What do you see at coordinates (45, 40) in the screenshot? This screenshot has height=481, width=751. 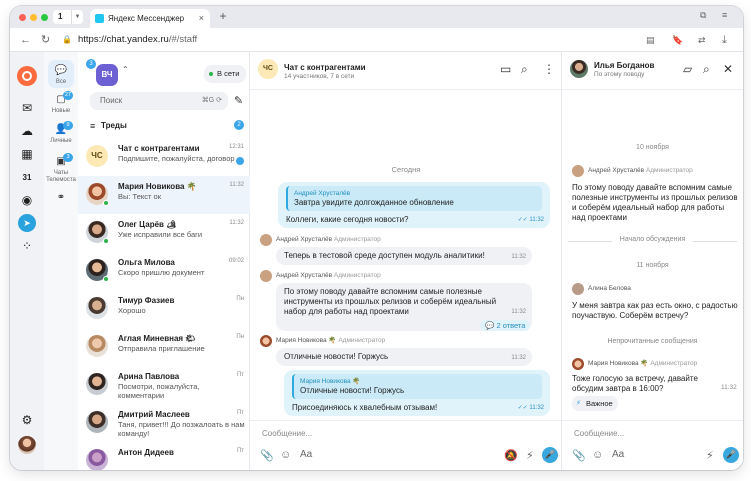 I see `reload-icon: ↻` at bounding box center [45, 40].